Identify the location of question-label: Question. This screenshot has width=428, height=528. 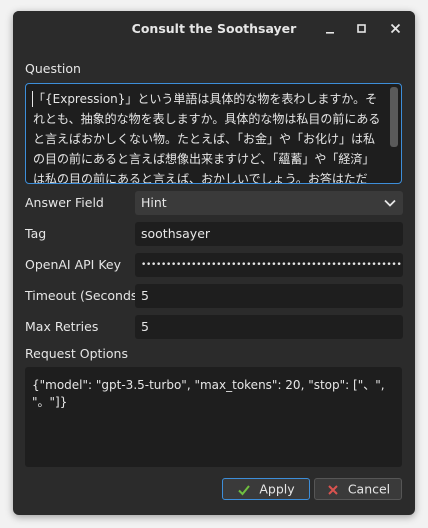
(53, 68).